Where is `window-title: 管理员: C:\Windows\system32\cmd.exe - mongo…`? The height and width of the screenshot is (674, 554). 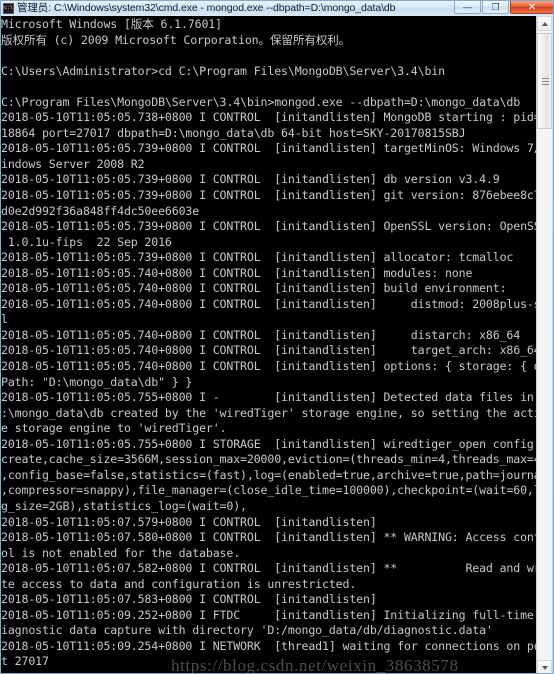
window-title: 管理员: C:\Windows\system32\cmd.exe - mongo… is located at coordinates (206, 8).